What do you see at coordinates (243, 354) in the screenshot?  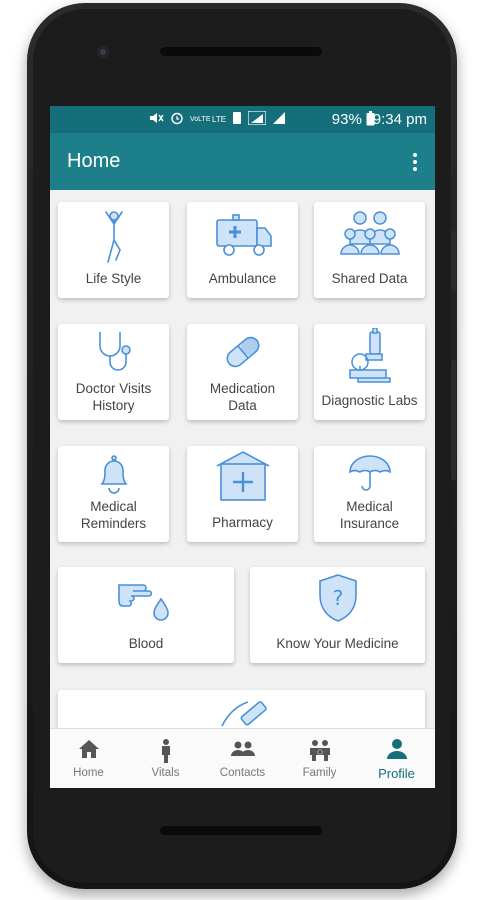 I see `pill-icon` at bounding box center [243, 354].